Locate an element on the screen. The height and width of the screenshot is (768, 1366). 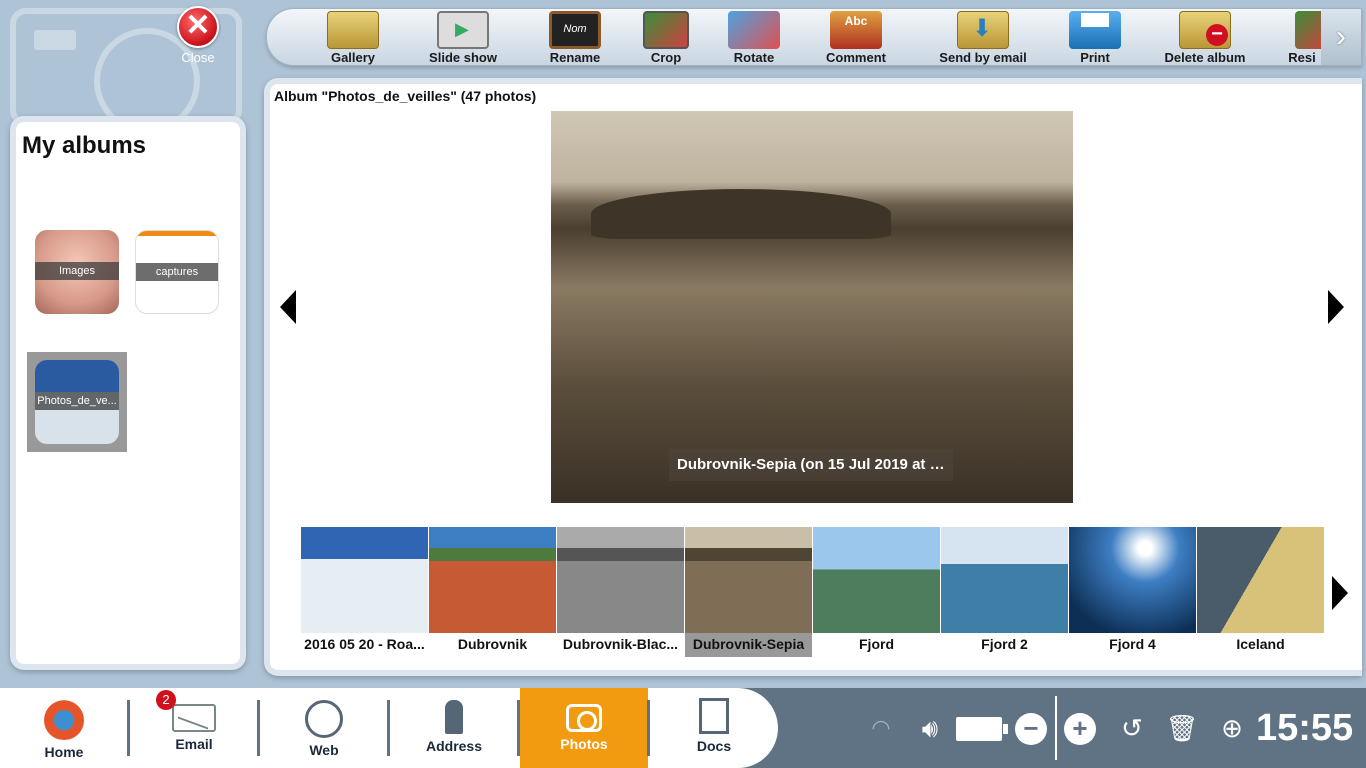
undo-icon: ↺ is located at coordinates (1132, 728).